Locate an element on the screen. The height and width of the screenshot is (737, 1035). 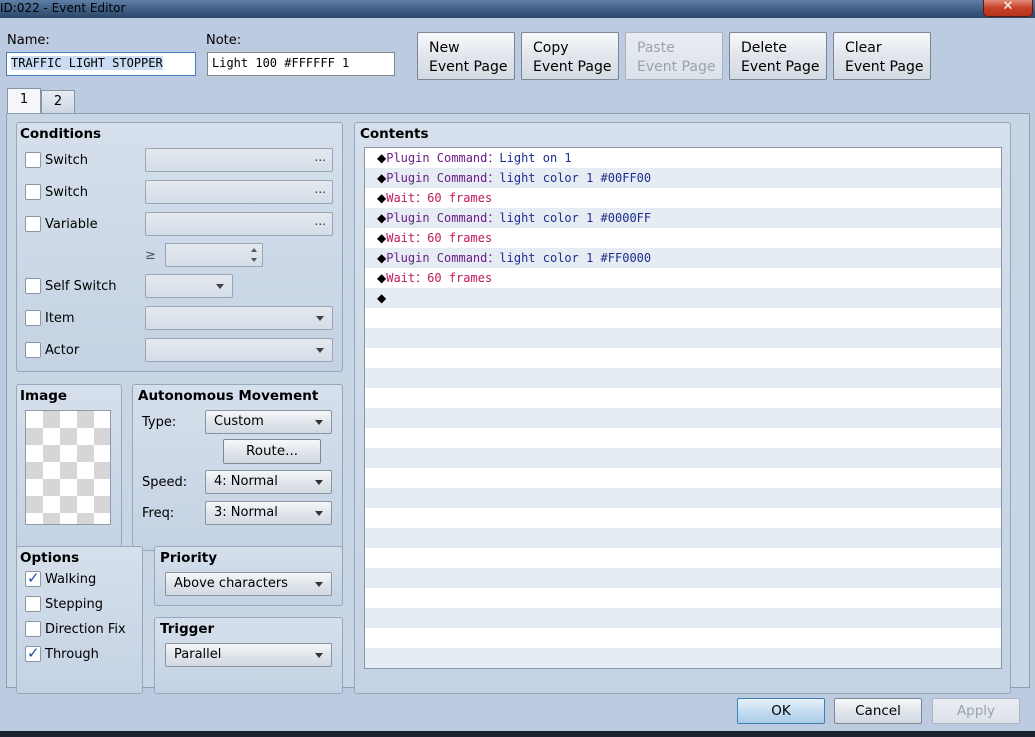
note-value: Light 100 #FFFFFF 1 is located at coordinates (281, 63).